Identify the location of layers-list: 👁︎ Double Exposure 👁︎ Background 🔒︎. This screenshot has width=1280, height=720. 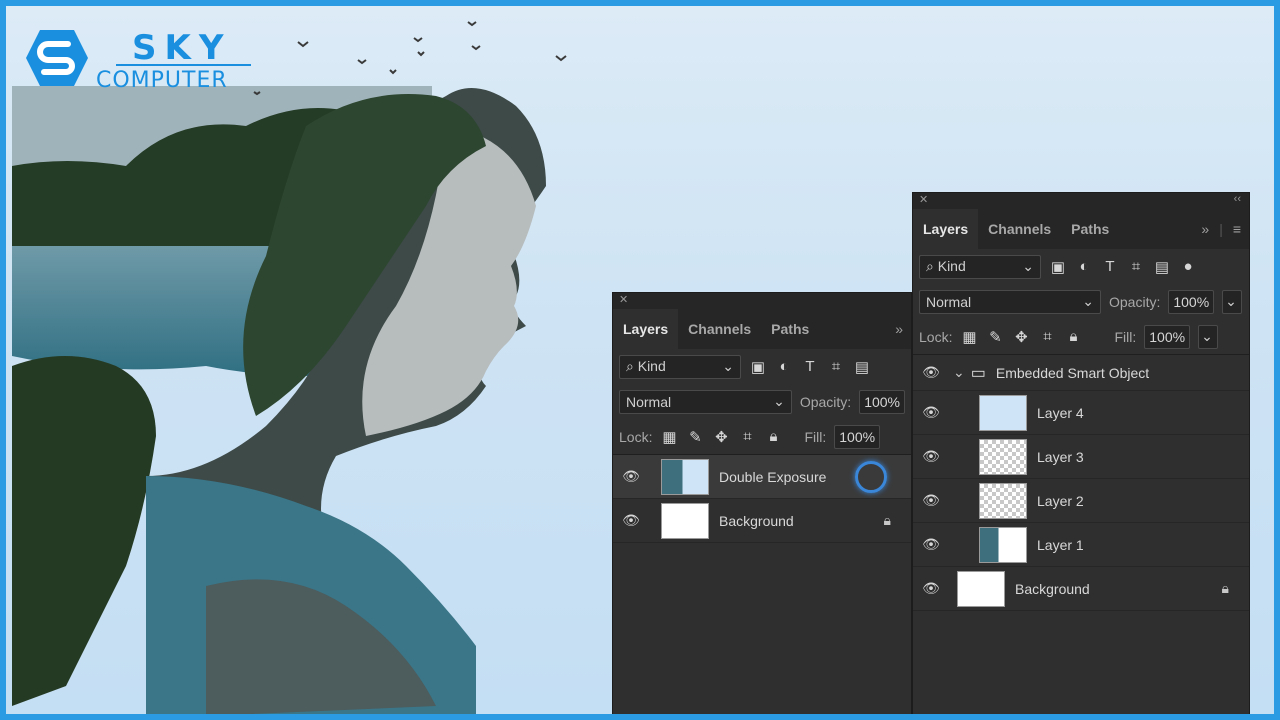
(762, 498).